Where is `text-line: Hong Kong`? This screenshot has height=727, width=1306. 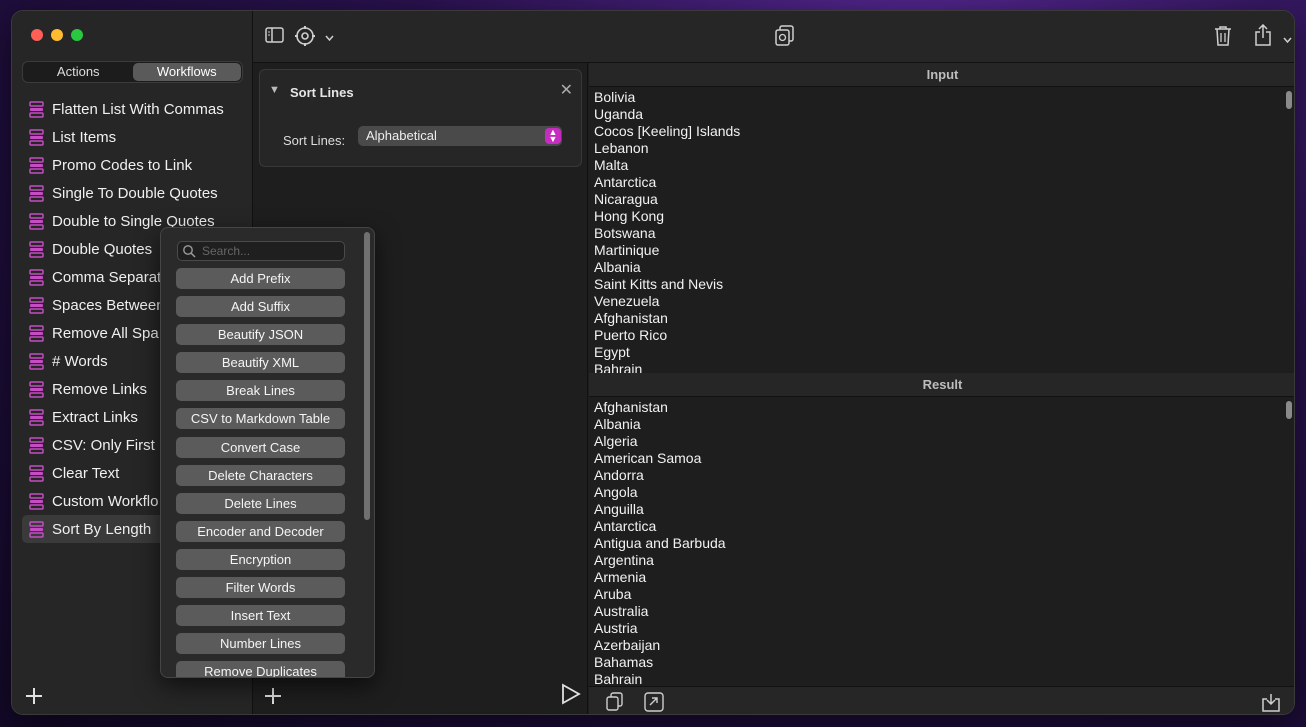
text-line: Hong Kong is located at coordinates (629, 216).